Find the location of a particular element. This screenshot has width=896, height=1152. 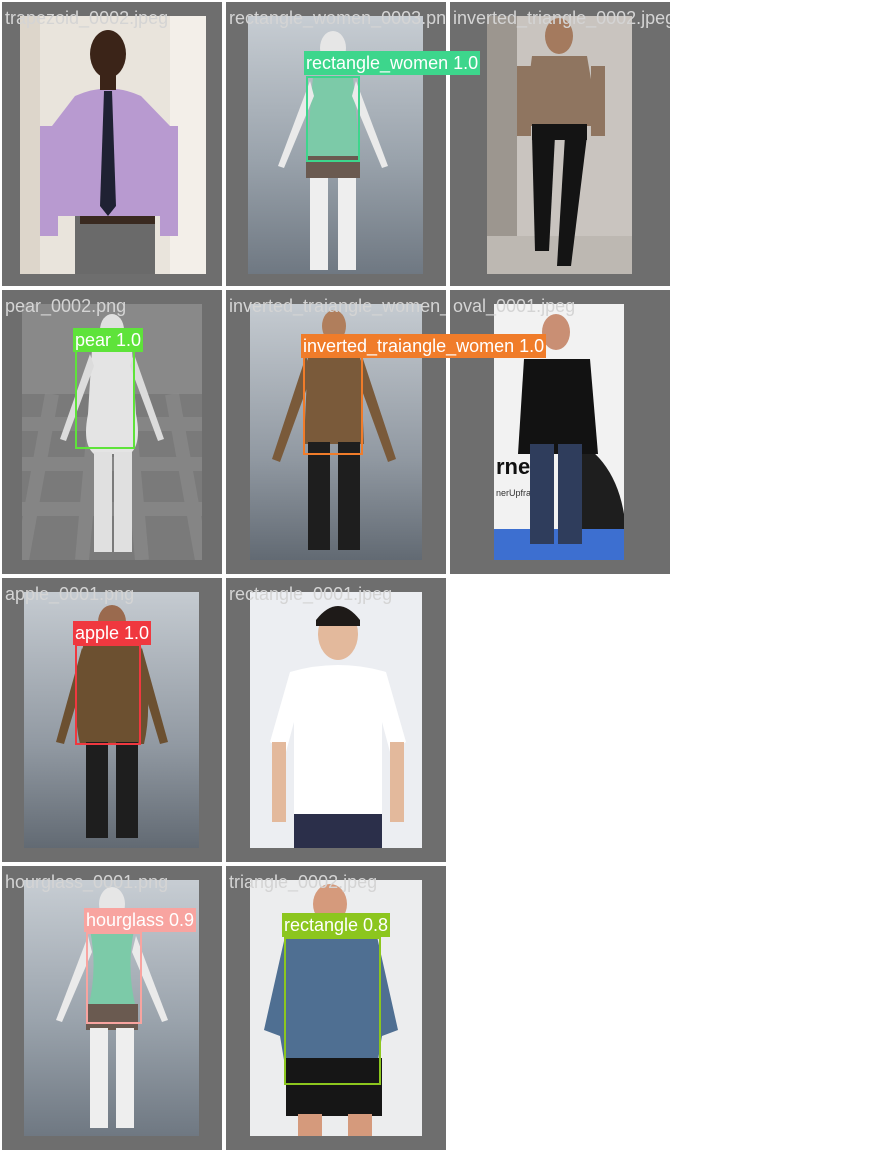

tile-filename: oval_0001.jpeg is located at coordinates (514, 306).